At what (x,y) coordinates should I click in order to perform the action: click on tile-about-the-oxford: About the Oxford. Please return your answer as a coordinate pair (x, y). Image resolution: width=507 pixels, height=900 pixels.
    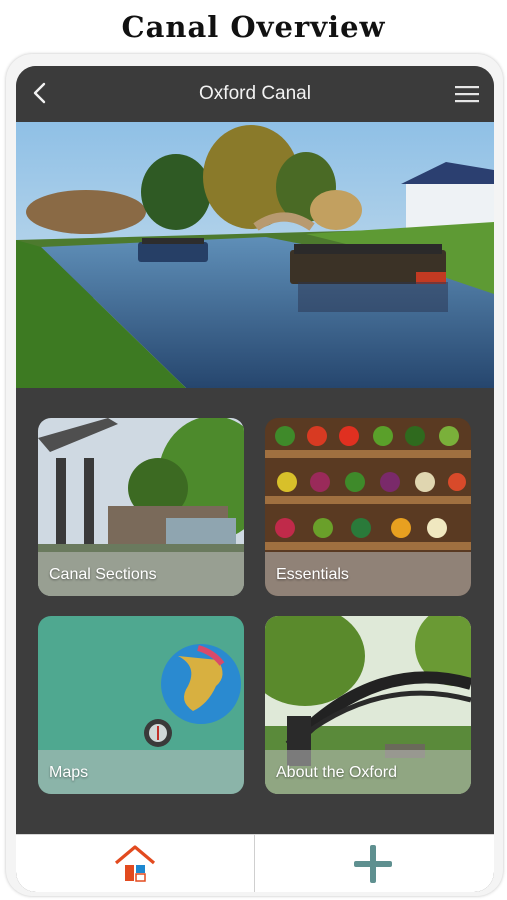
    Looking at the image, I should click on (368, 705).